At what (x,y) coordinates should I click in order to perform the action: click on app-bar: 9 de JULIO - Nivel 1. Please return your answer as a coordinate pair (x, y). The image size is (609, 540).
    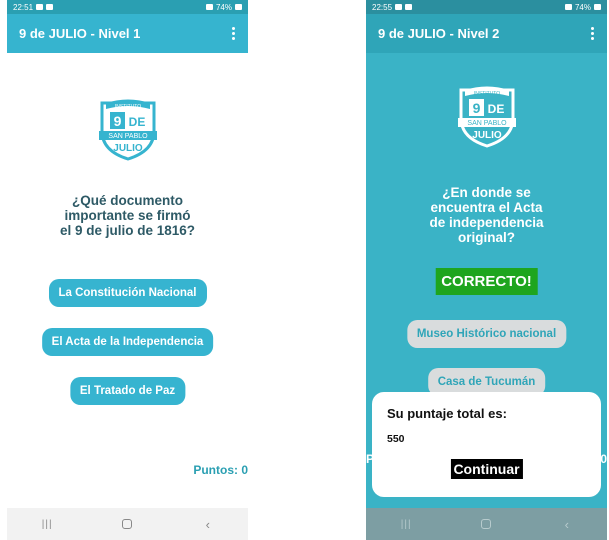
    Looking at the image, I should click on (127, 33).